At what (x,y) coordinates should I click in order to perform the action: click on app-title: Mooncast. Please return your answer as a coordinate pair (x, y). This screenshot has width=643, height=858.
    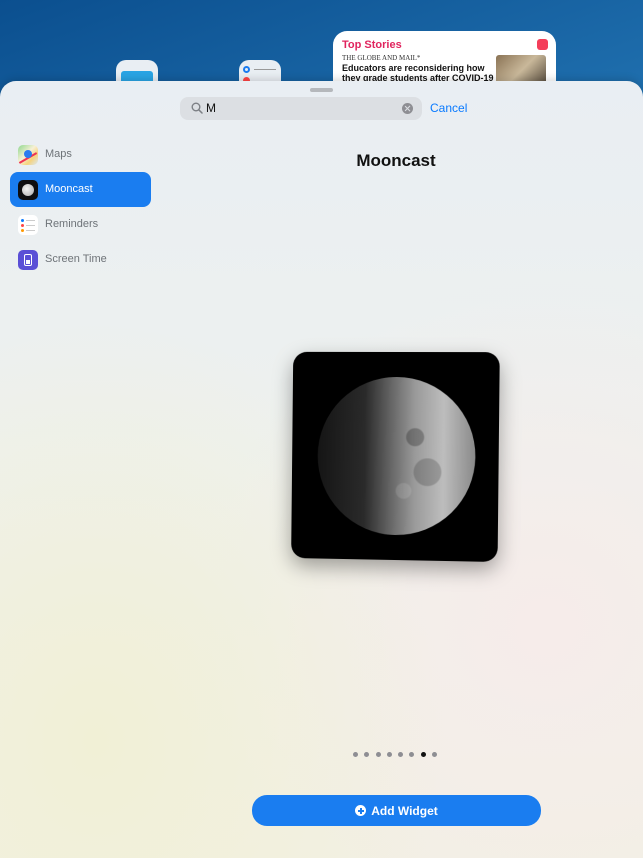
    Looking at the image, I should click on (396, 160).